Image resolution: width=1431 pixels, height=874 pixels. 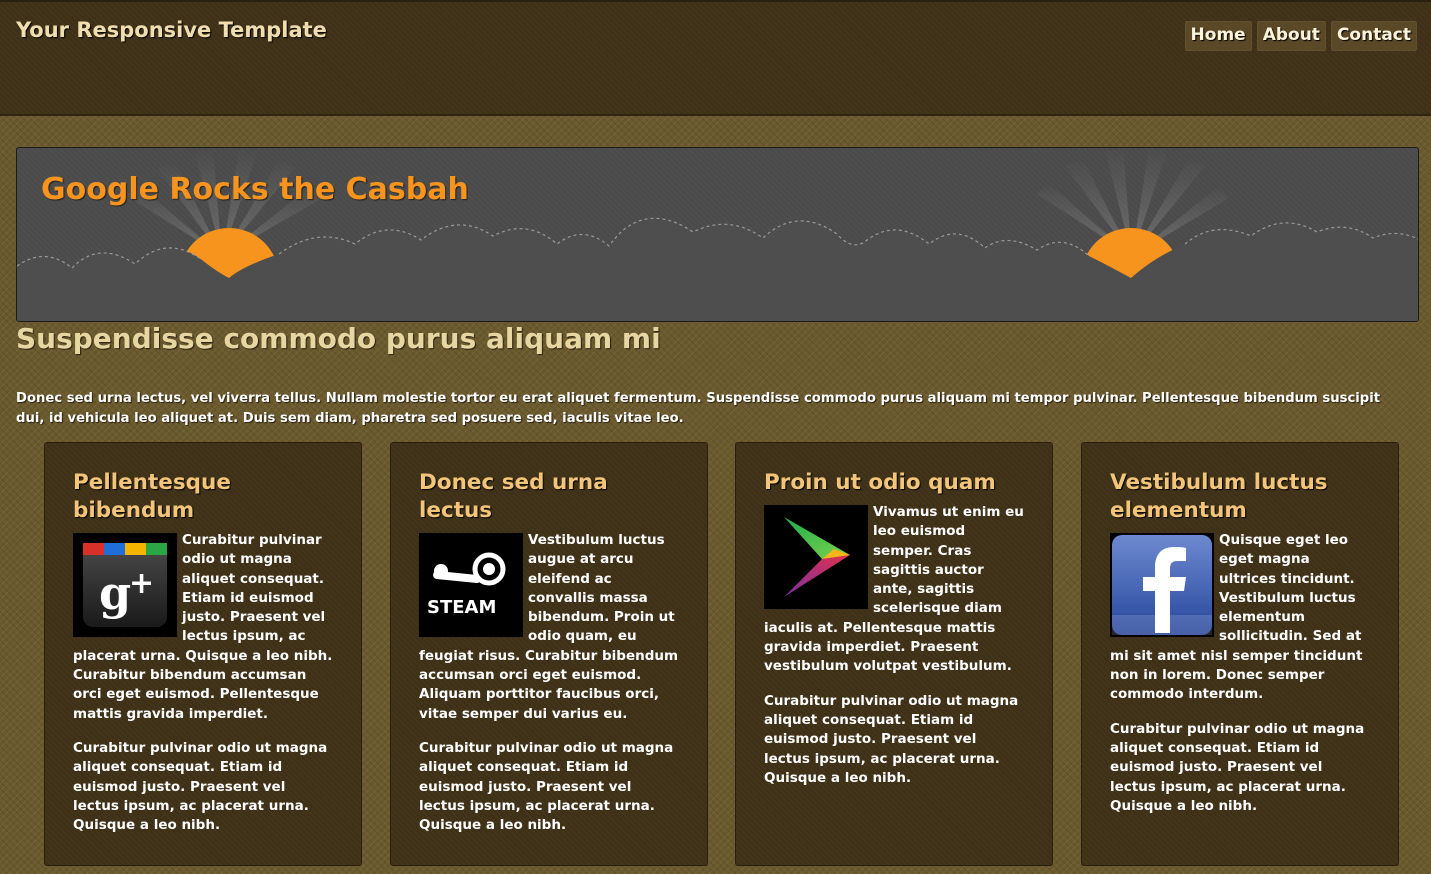 What do you see at coordinates (152, 496) in the screenshot?
I see `card-title: Pellentesque bibendum` at bounding box center [152, 496].